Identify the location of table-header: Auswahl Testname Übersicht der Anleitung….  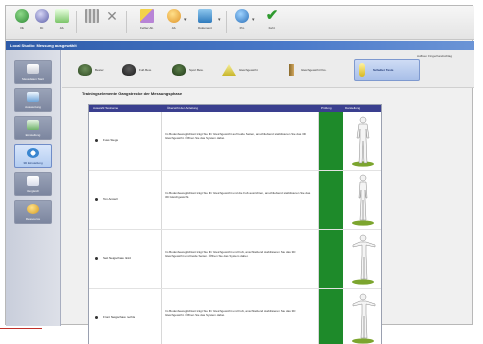
(235, 108).